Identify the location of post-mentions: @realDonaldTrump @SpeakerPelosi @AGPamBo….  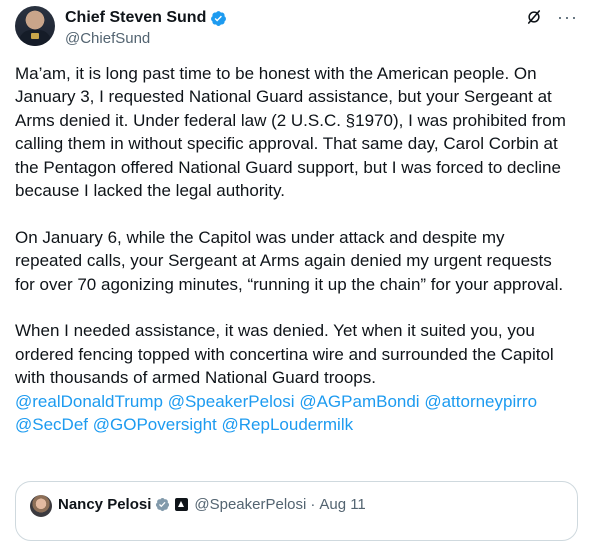
(295, 413).